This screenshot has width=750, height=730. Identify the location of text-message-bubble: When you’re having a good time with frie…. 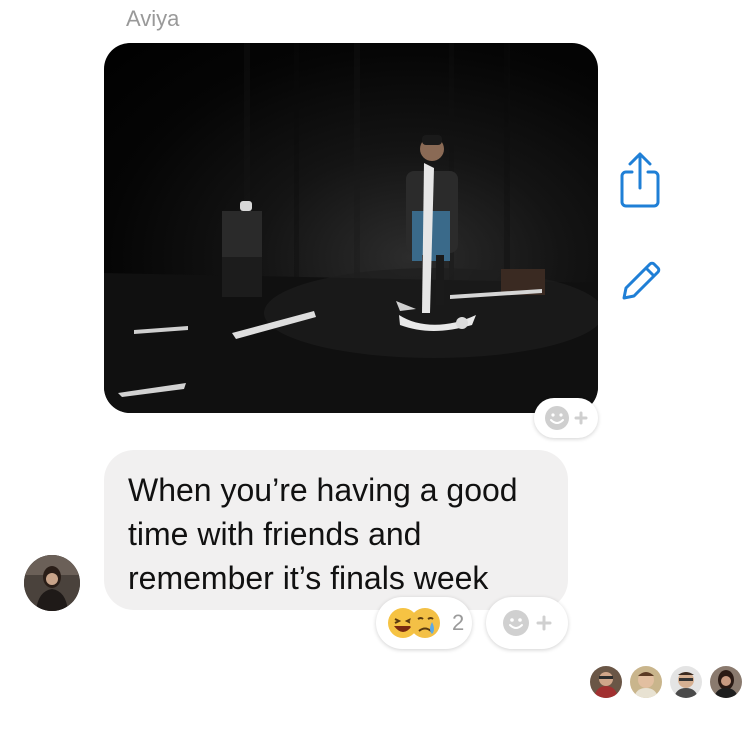
(336, 530).